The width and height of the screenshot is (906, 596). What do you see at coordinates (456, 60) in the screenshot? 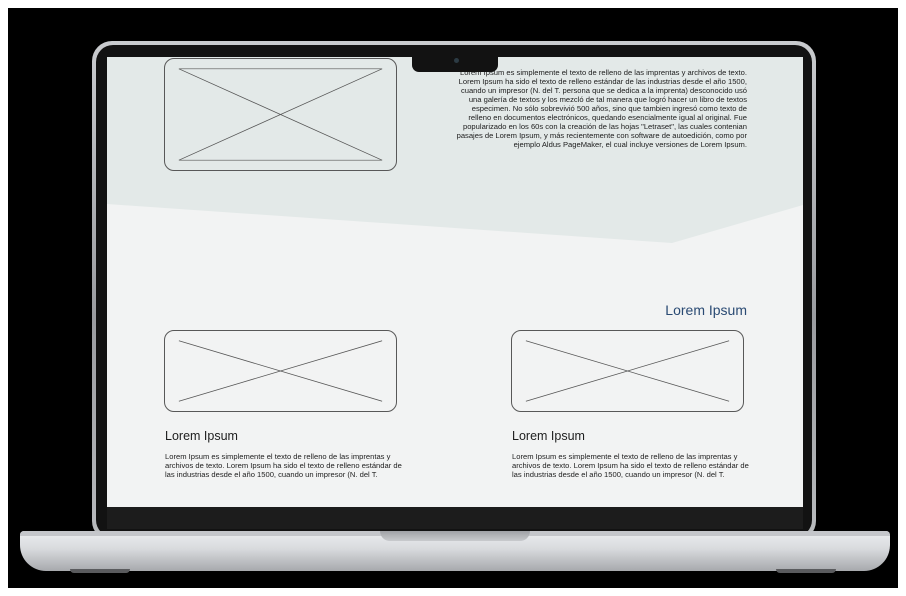
I see `webcam-icon` at bounding box center [456, 60].